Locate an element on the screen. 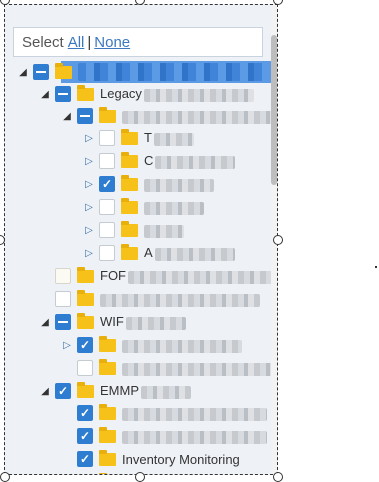 The height and width of the screenshot is (482, 379). scrollbar-thumb is located at coordinates (274, 110).